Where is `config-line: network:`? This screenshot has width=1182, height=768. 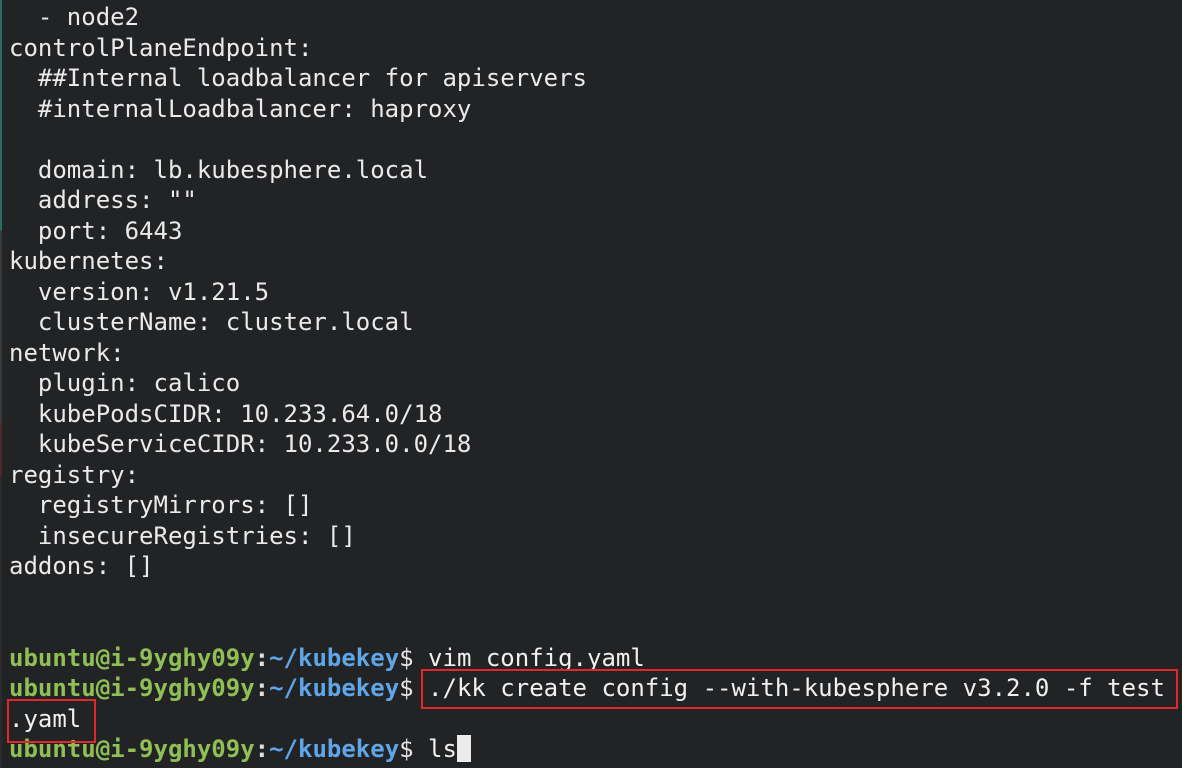
config-line: network: is located at coordinates (67, 352).